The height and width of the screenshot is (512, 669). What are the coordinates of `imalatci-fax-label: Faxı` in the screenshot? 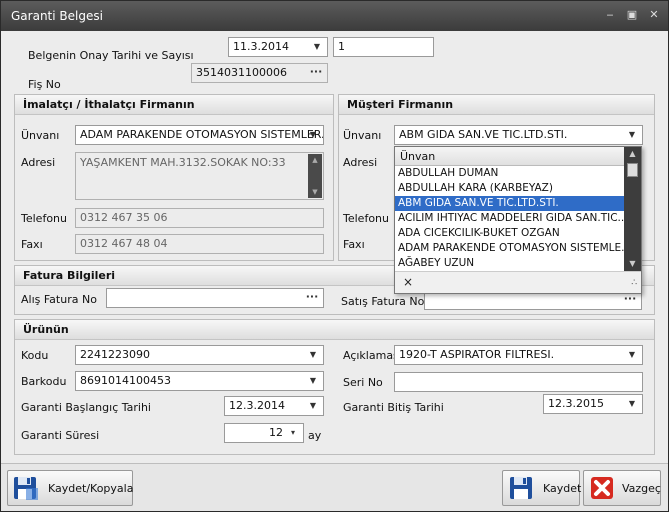 It's located at (32, 244).